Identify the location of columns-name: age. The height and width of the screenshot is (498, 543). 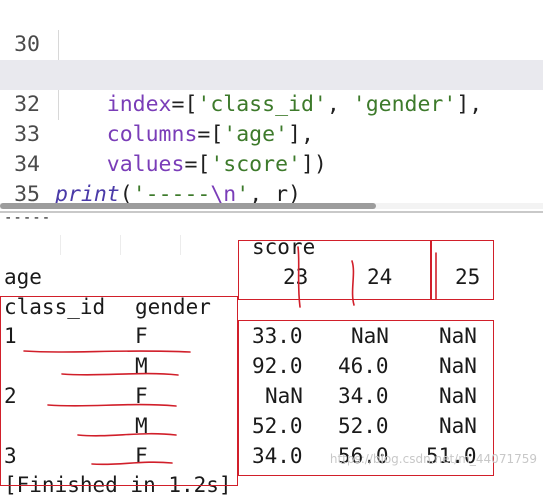
(23, 277).